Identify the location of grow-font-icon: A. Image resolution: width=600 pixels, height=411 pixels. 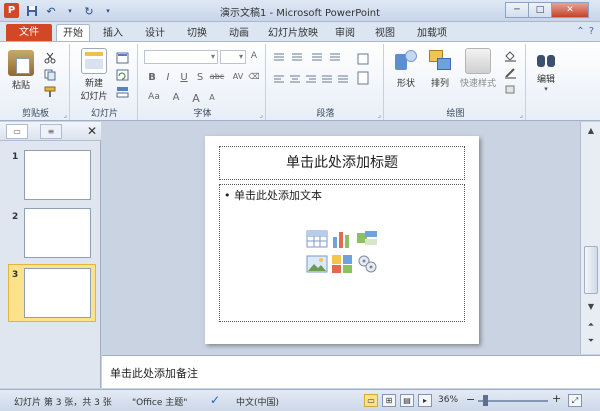
(254, 56).